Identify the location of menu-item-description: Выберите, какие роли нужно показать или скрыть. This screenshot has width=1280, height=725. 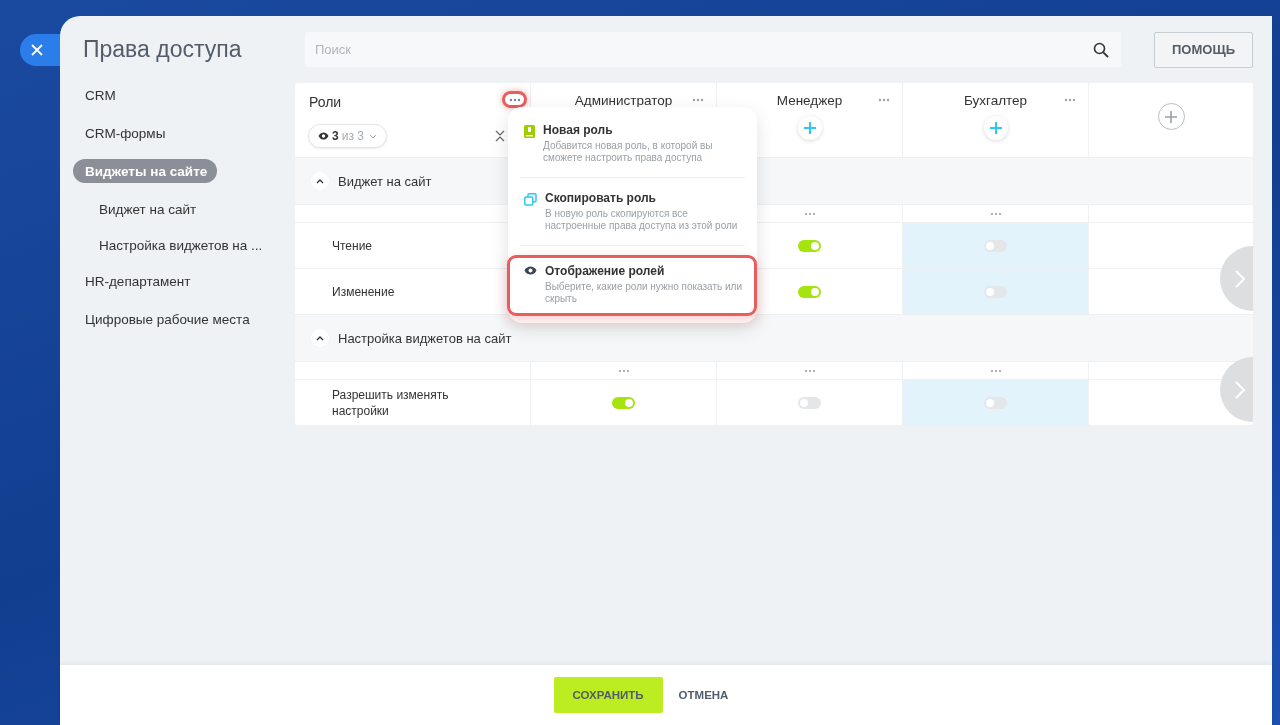
(644, 293).